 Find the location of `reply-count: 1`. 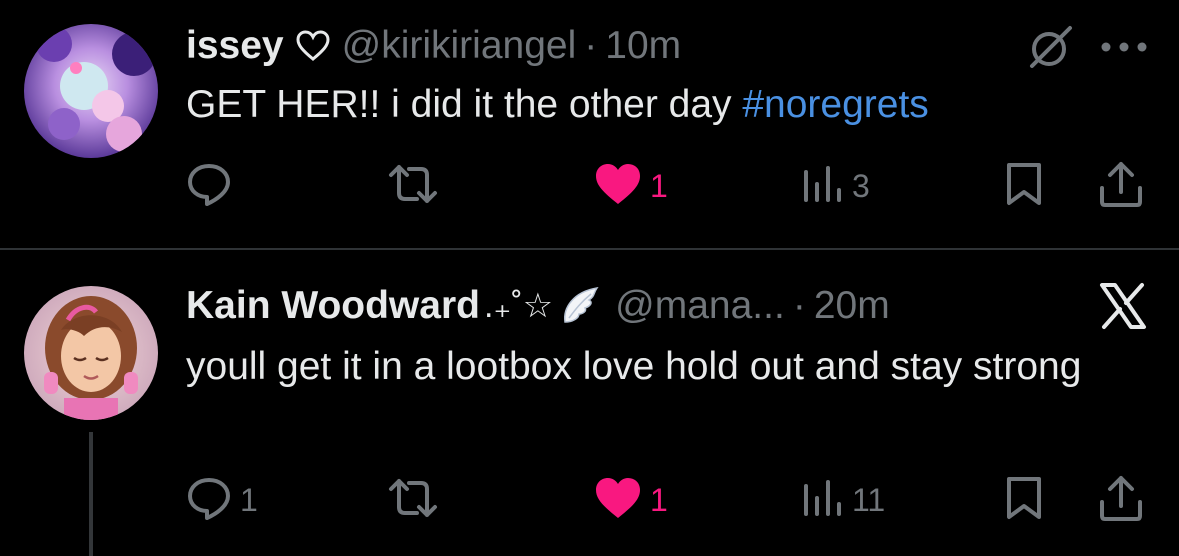

reply-count: 1 is located at coordinates (249, 499).